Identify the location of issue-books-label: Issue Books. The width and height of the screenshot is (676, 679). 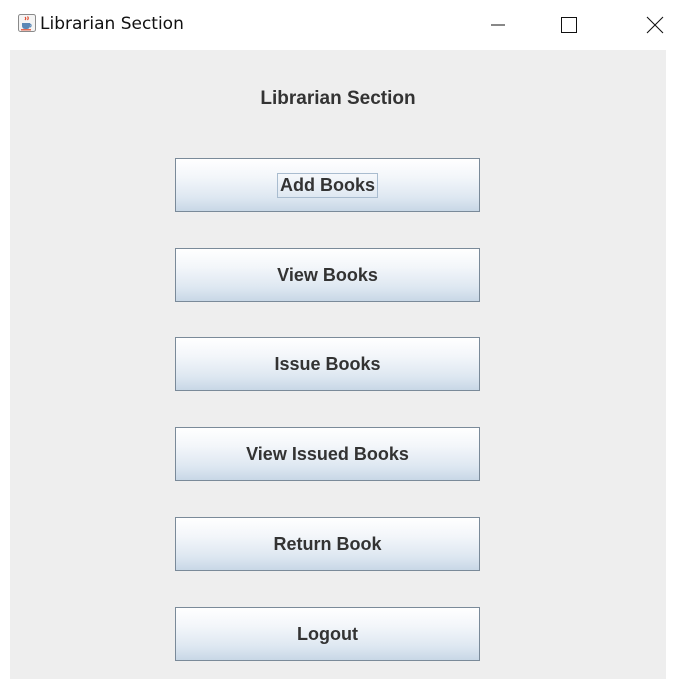
(327, 363).